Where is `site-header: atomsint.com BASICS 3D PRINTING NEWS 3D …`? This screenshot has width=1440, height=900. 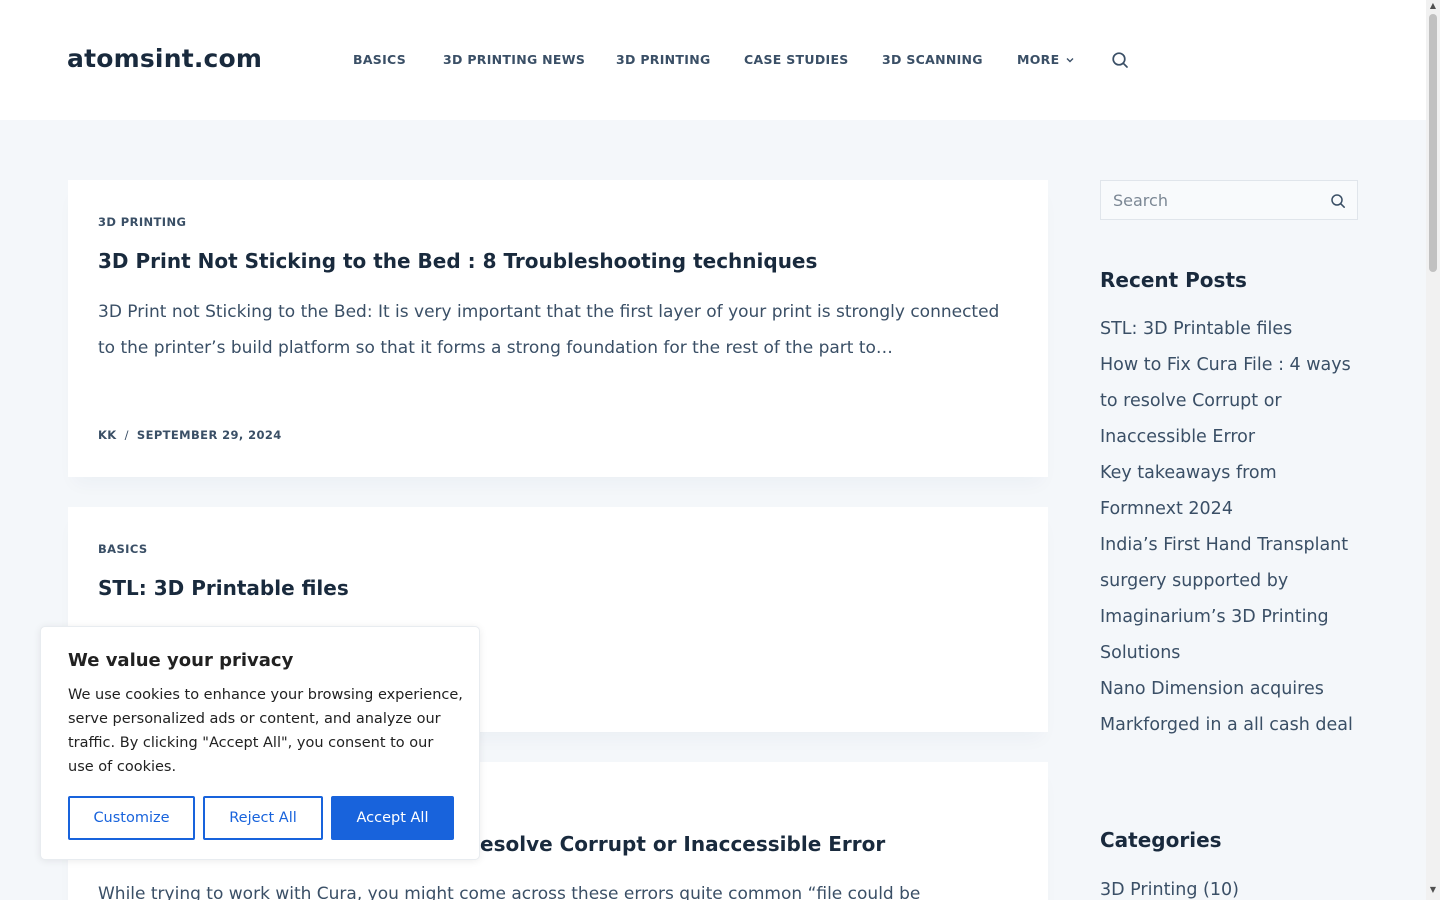
site-header: atomsint.com BASICS 3D PRINTING NEWS 3D … is located at coordinates (713, 60).